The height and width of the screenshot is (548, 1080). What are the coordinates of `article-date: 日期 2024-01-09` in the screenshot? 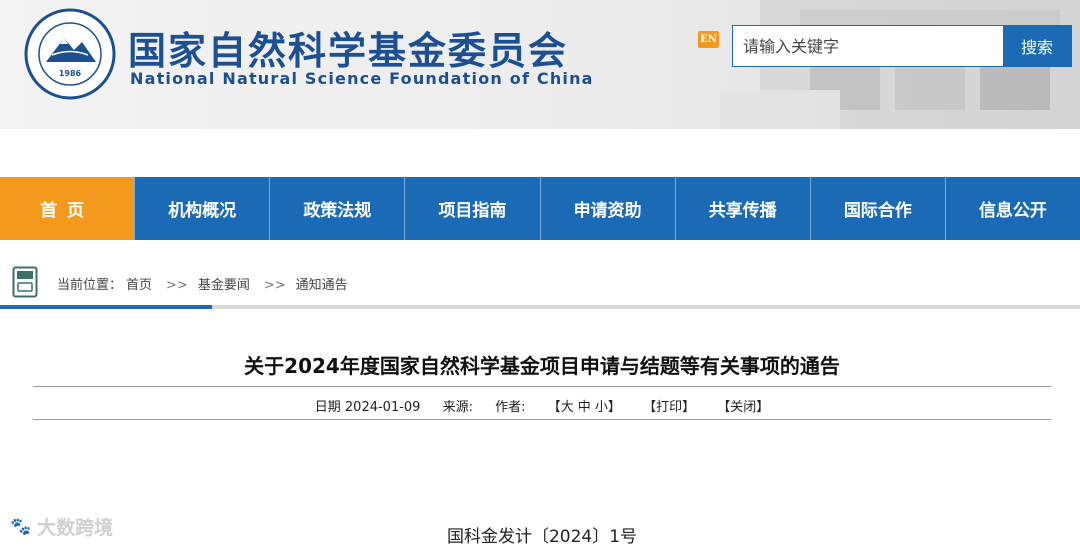 It's located at (367, 407).